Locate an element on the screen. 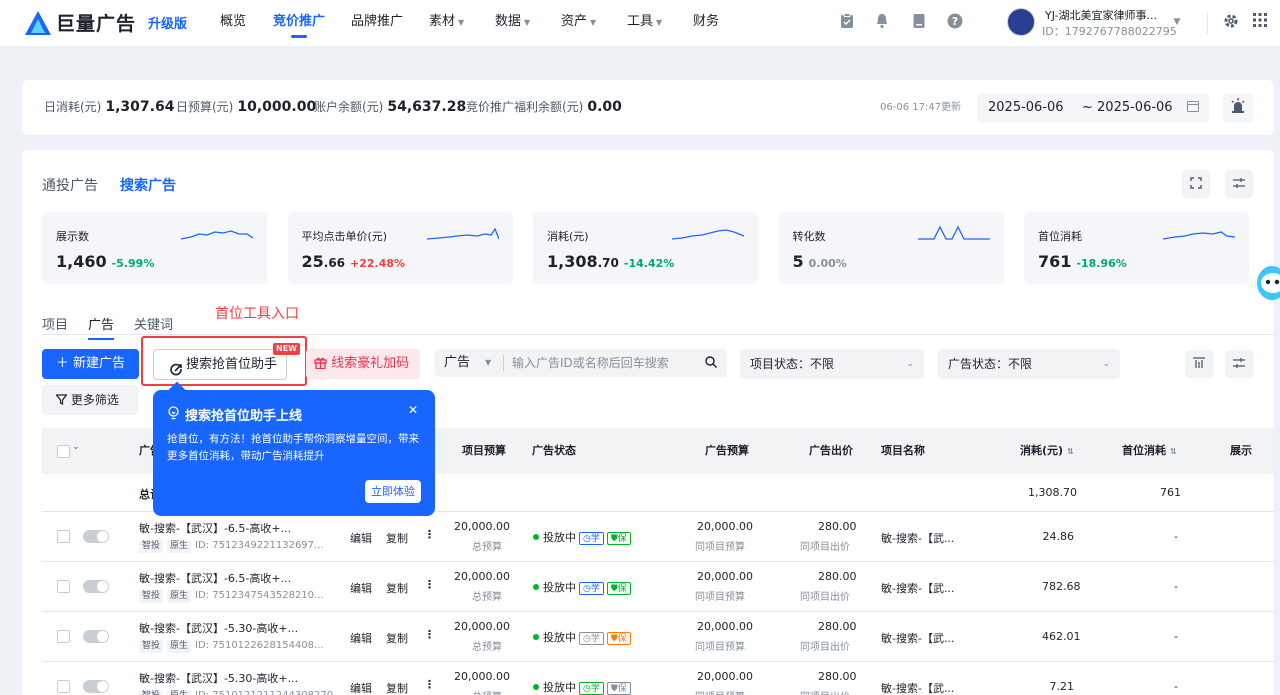 The image size is (1280, 695). tag-native: 原生 is located at coordinates (179, 692).